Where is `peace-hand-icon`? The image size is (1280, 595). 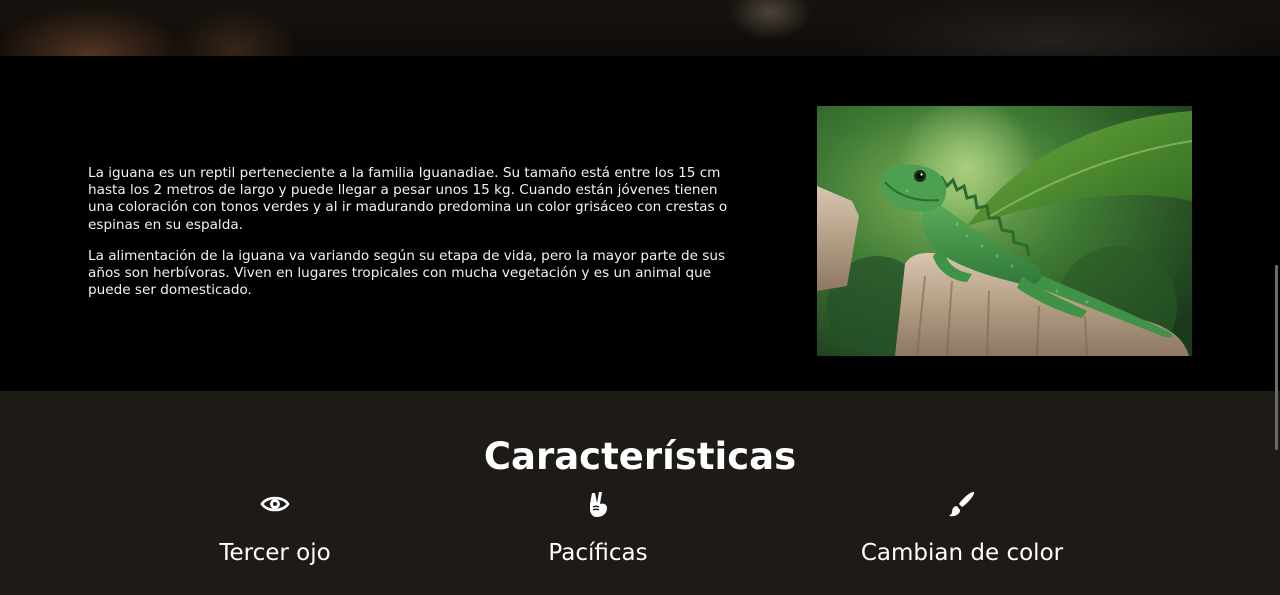
peace-hand-icon is located at coordinates (598, 504).